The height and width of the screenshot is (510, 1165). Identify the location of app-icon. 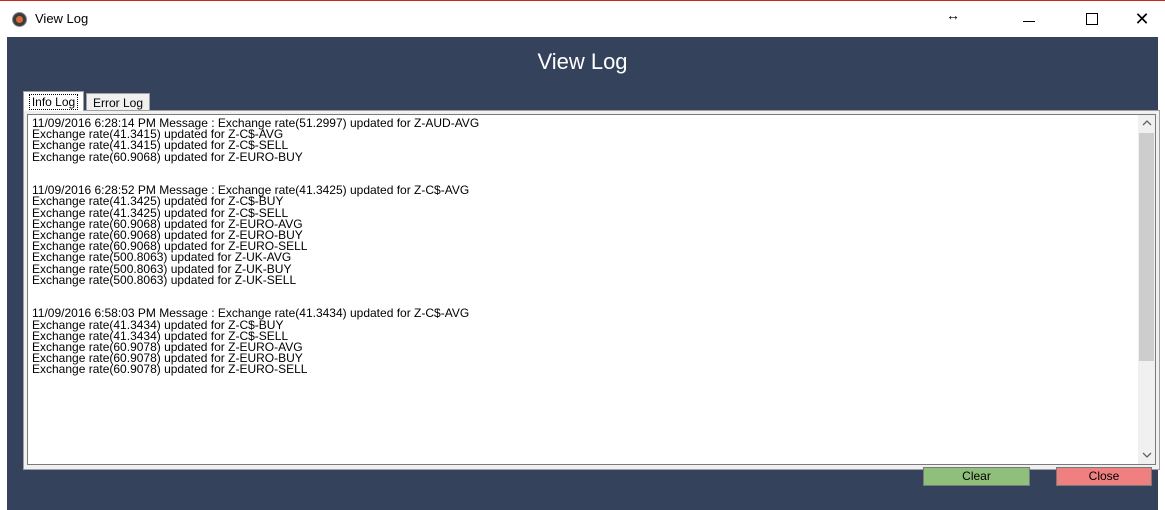
(19, 19).